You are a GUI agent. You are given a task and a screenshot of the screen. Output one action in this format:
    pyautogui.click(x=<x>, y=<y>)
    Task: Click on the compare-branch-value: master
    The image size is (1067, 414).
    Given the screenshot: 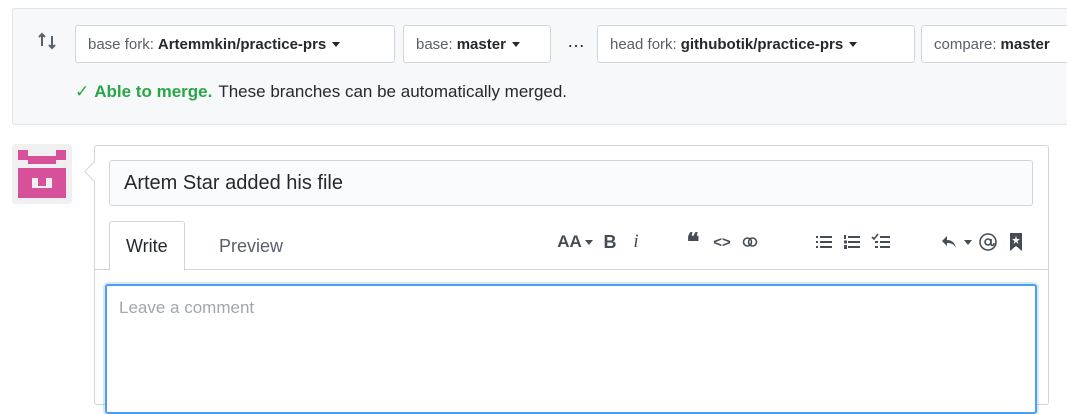 What is the action you would take?
    pyautogui.click(x=1025, y=44)
    